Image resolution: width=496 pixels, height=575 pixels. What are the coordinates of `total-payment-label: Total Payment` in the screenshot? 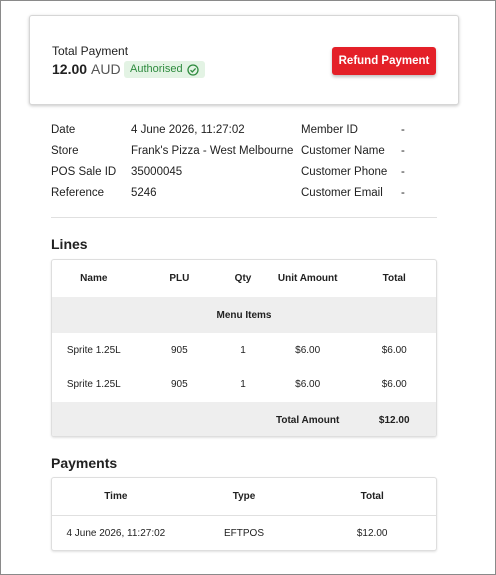 It's located at (90, 51).